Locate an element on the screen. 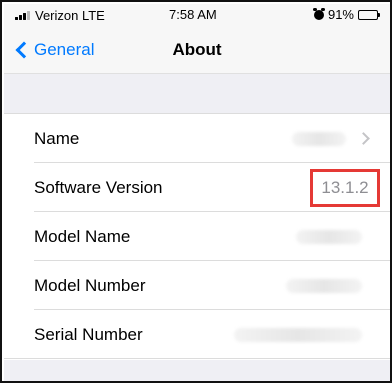  status-left: Verizon LTE is located at coordinates (60, 15).